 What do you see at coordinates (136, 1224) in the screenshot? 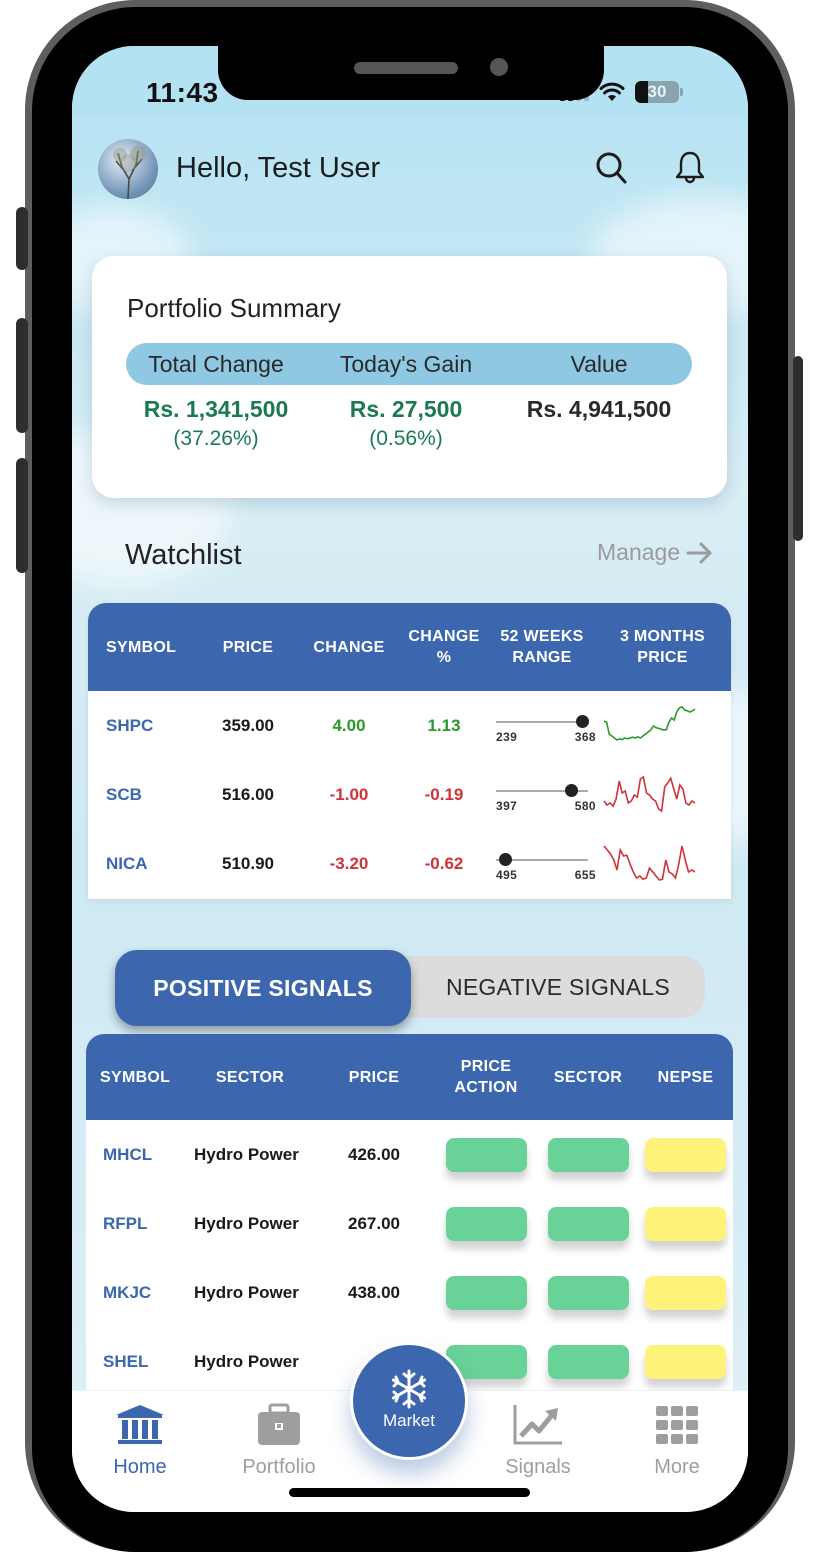
I see `symbol: RFPL` at bounding box center [136, 1224].